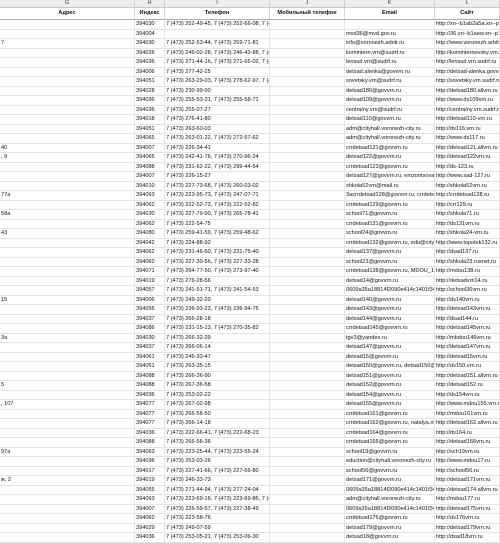 Image resolution: width=500 pixels, height=543 pixels. What do you see at coordinates (467, 3) in the screenshot?
I see `column-letter-l: L` at bounding box center [467, 3].